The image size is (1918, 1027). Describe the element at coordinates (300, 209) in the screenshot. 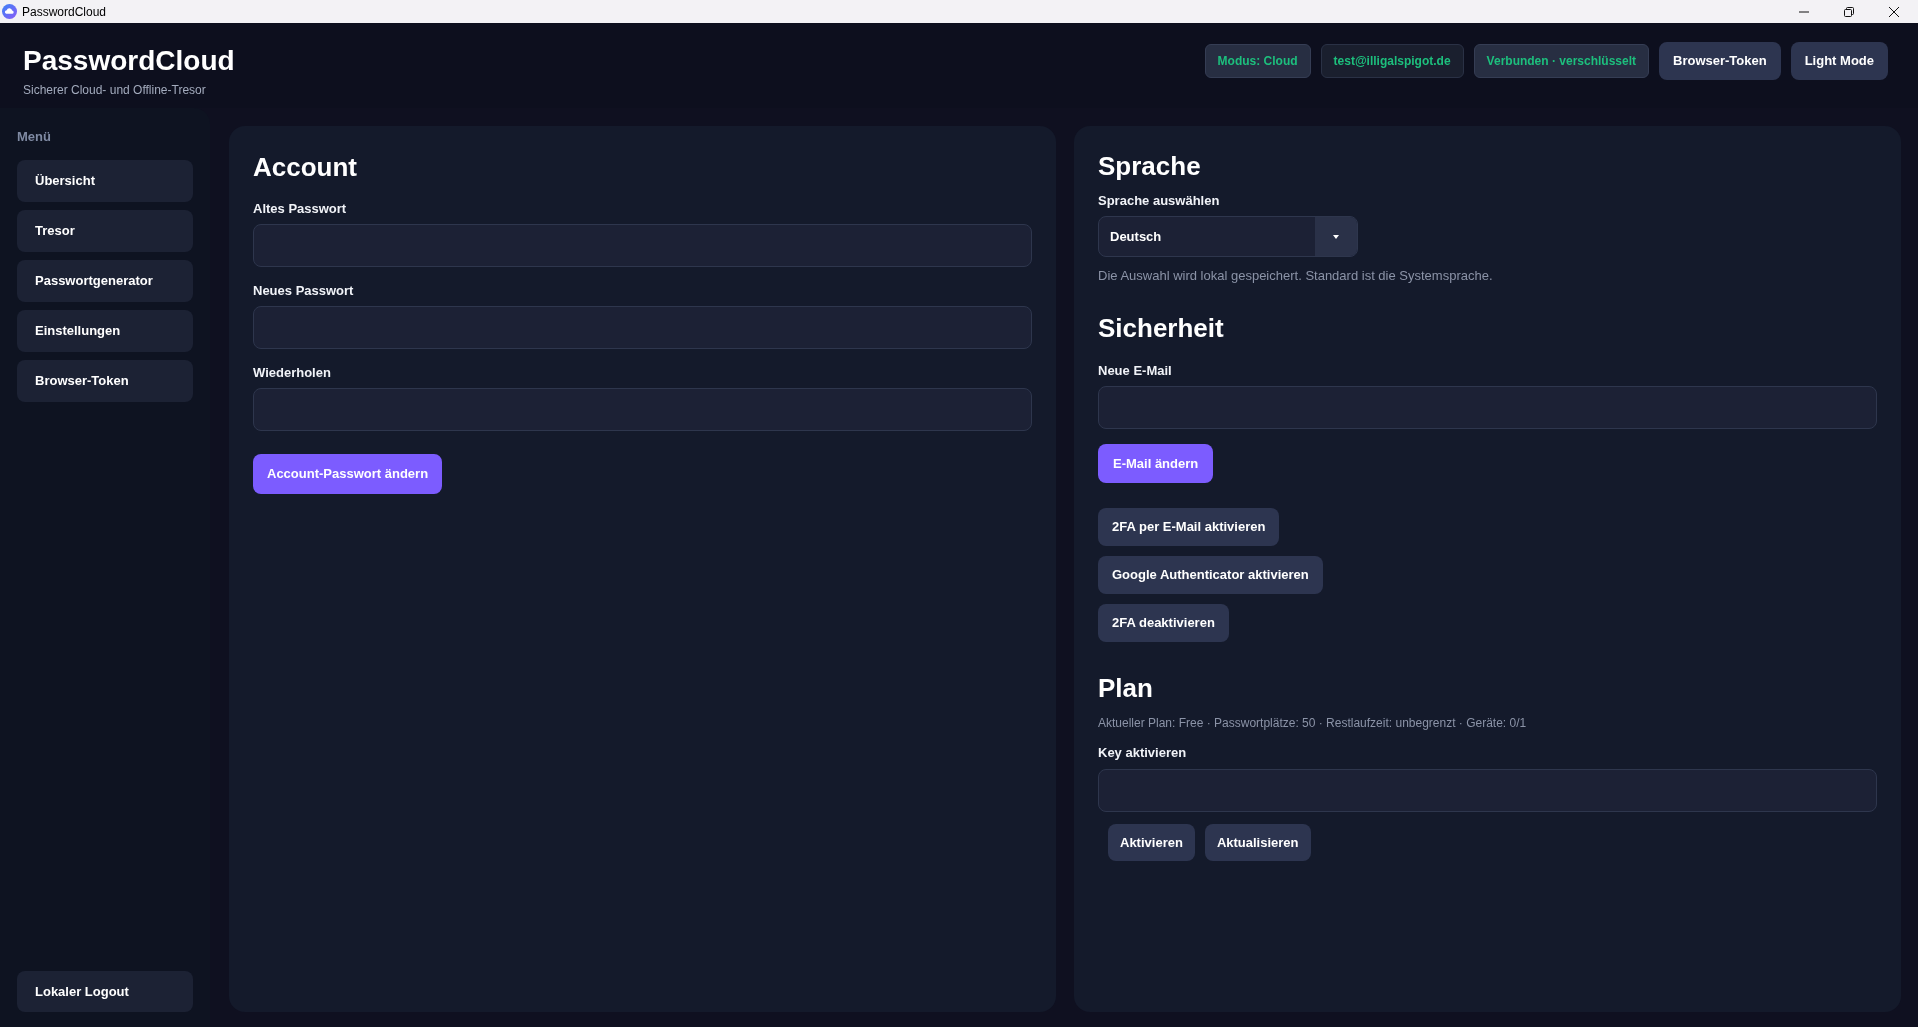

I see `field-label: Altes Passwort` at that location.